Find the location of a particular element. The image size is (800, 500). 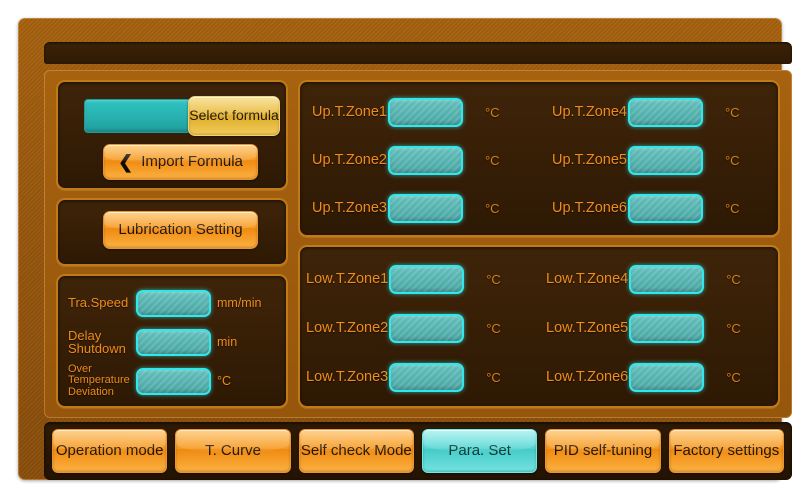

select-formula-button: Select formula is located at coordinates (234, 116).